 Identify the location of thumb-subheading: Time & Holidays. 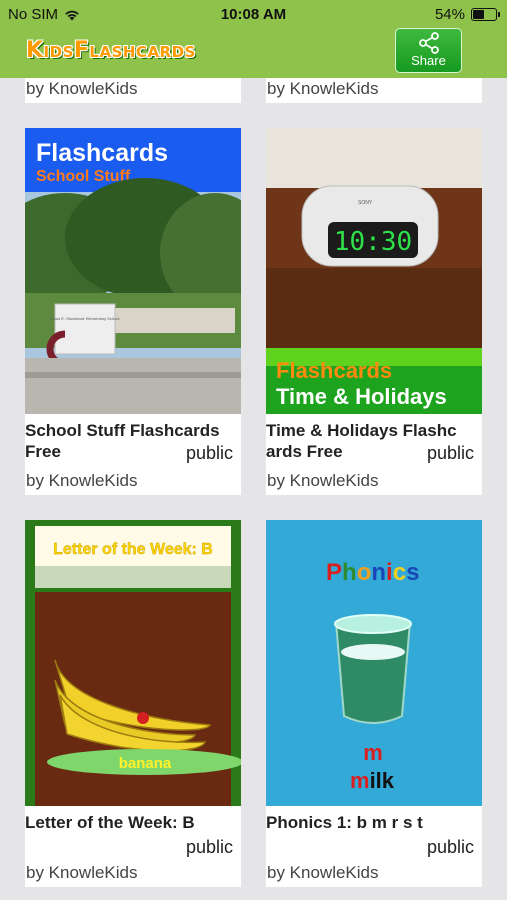
(361, 396).